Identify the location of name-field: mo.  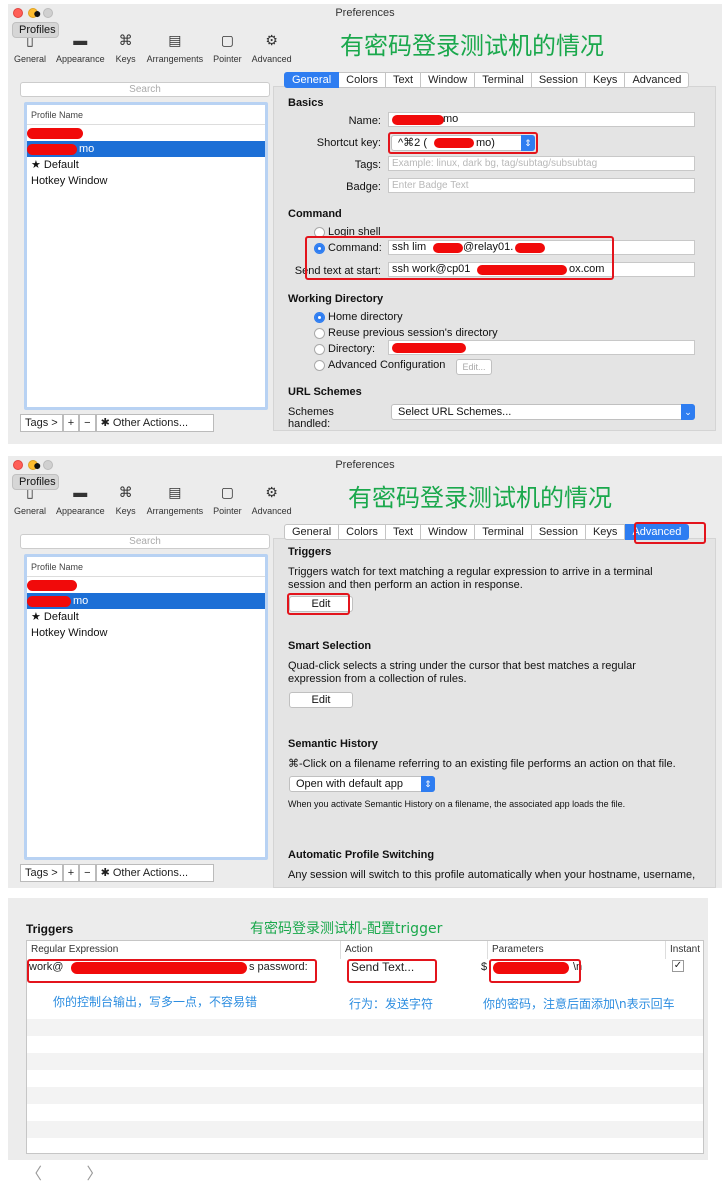
(541, 119).